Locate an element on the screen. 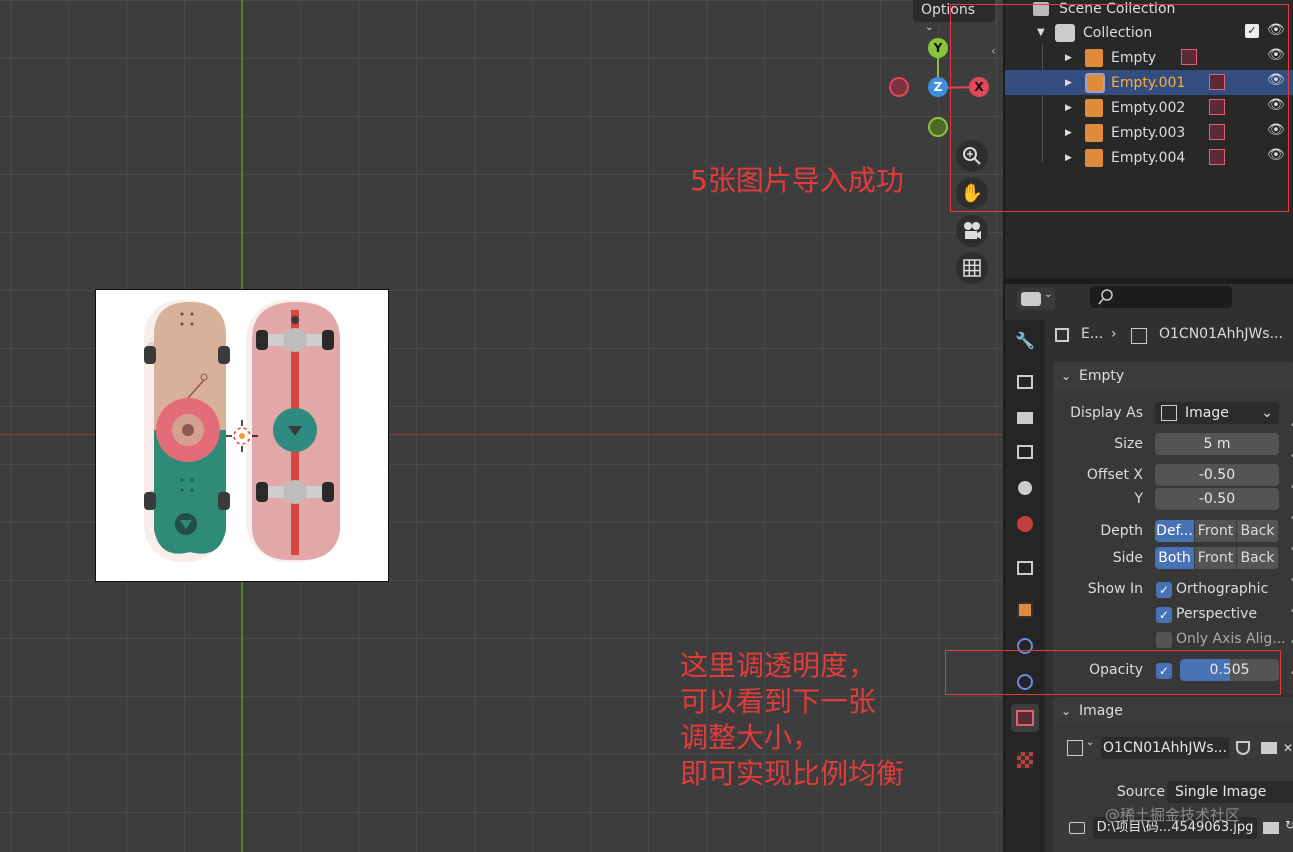 The image size is (1293, 852). side-selector: Both Front Back is located at coordinates (1217, 558).